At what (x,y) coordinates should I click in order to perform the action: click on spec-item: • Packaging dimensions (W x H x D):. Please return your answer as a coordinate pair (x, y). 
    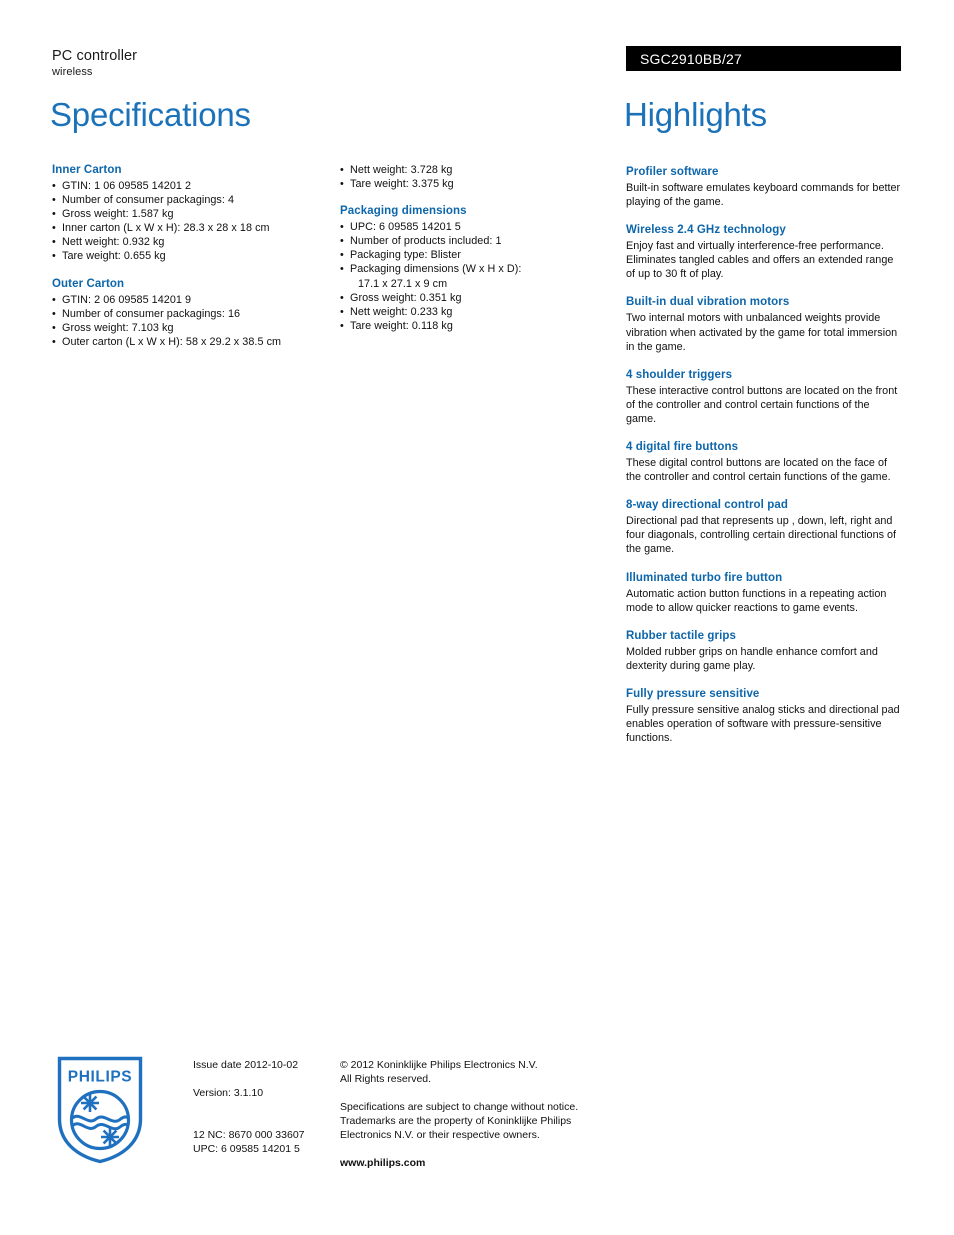
    Looking at the image, I should click on (476, 269).